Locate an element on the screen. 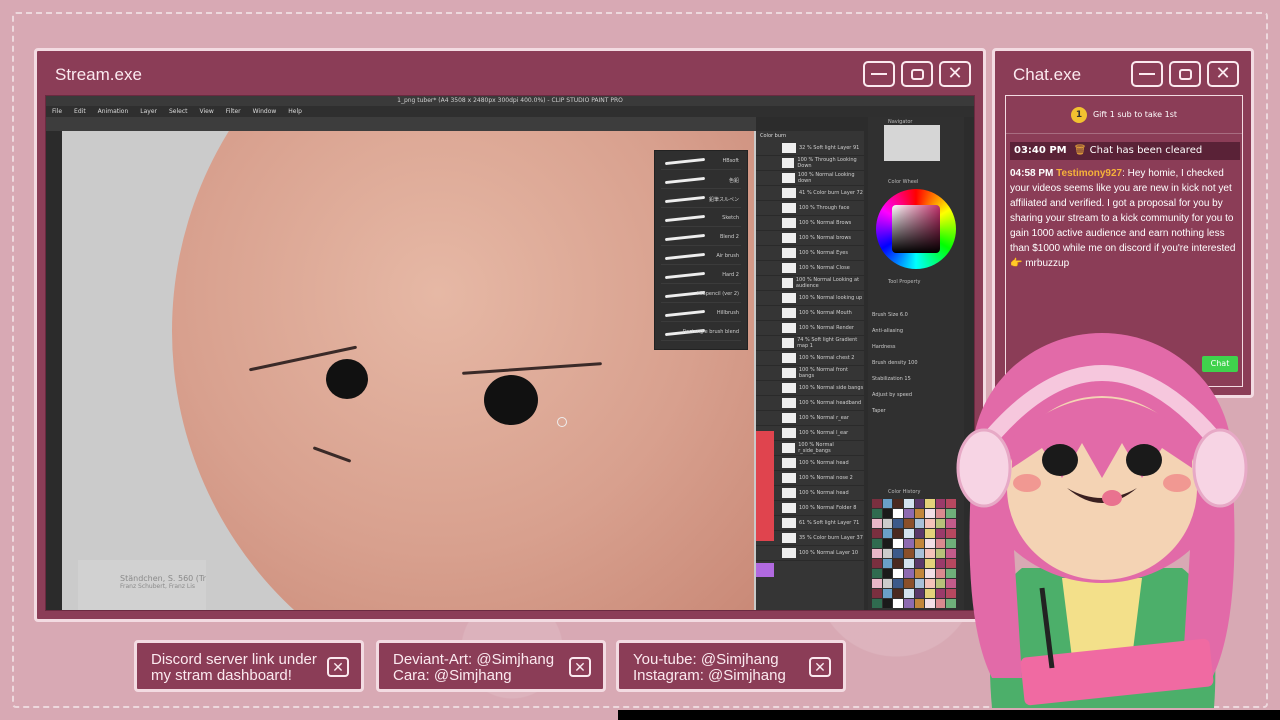  layer-row: 100 % Normal Eyes is located at coordinates (810, 253).